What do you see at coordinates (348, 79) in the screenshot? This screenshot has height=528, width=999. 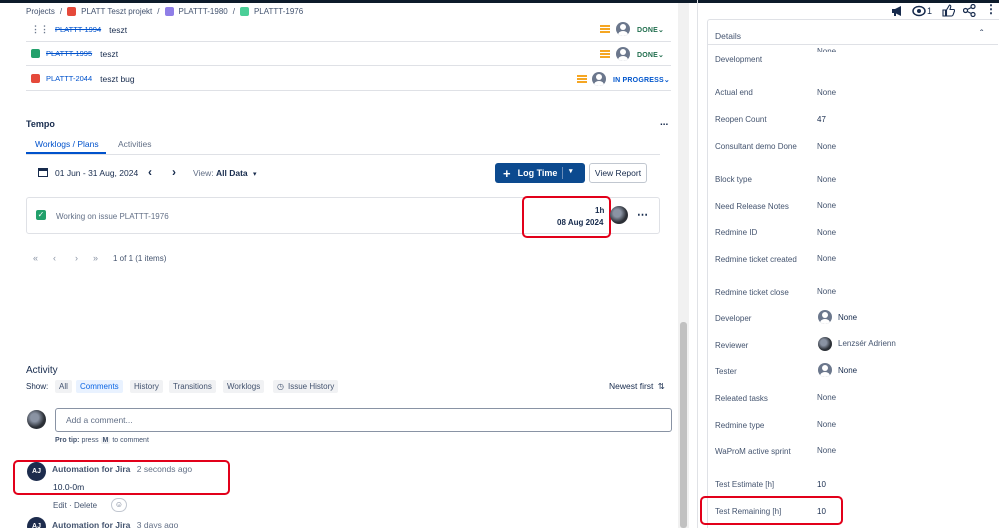 I see `subtask-row: PLATTT-2044 teszt bug` at bounding box center [348, 79].